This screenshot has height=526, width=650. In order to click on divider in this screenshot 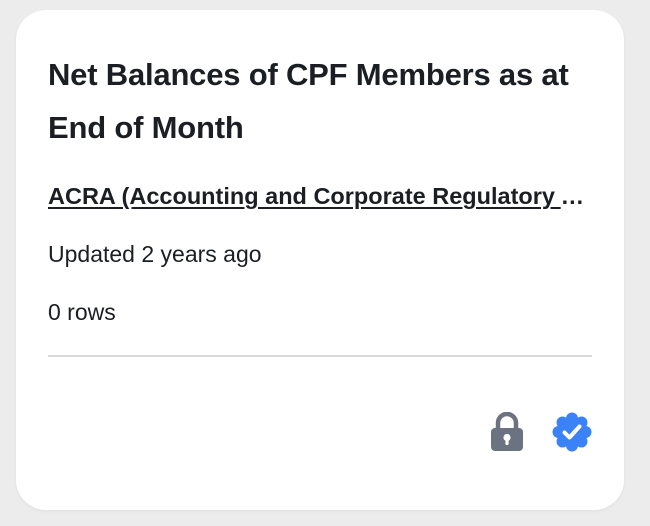, I will do `click(320, 356)`.